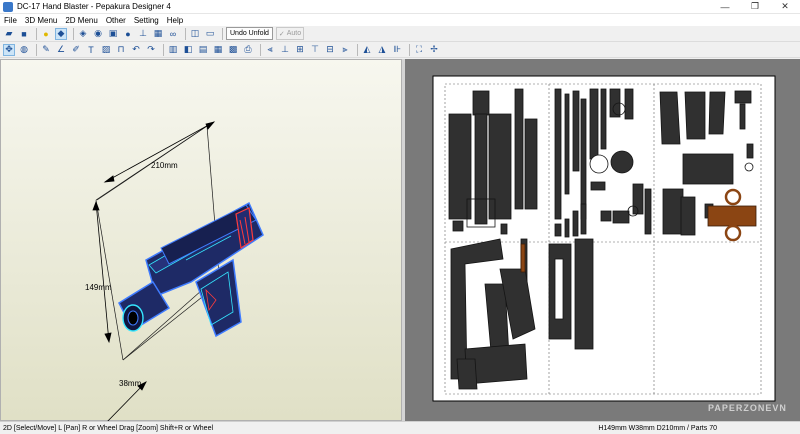 Image resolution: width=800 pixels, height=434 pixels. I want to click on flap-icon: ⊓, so click(121, 50).